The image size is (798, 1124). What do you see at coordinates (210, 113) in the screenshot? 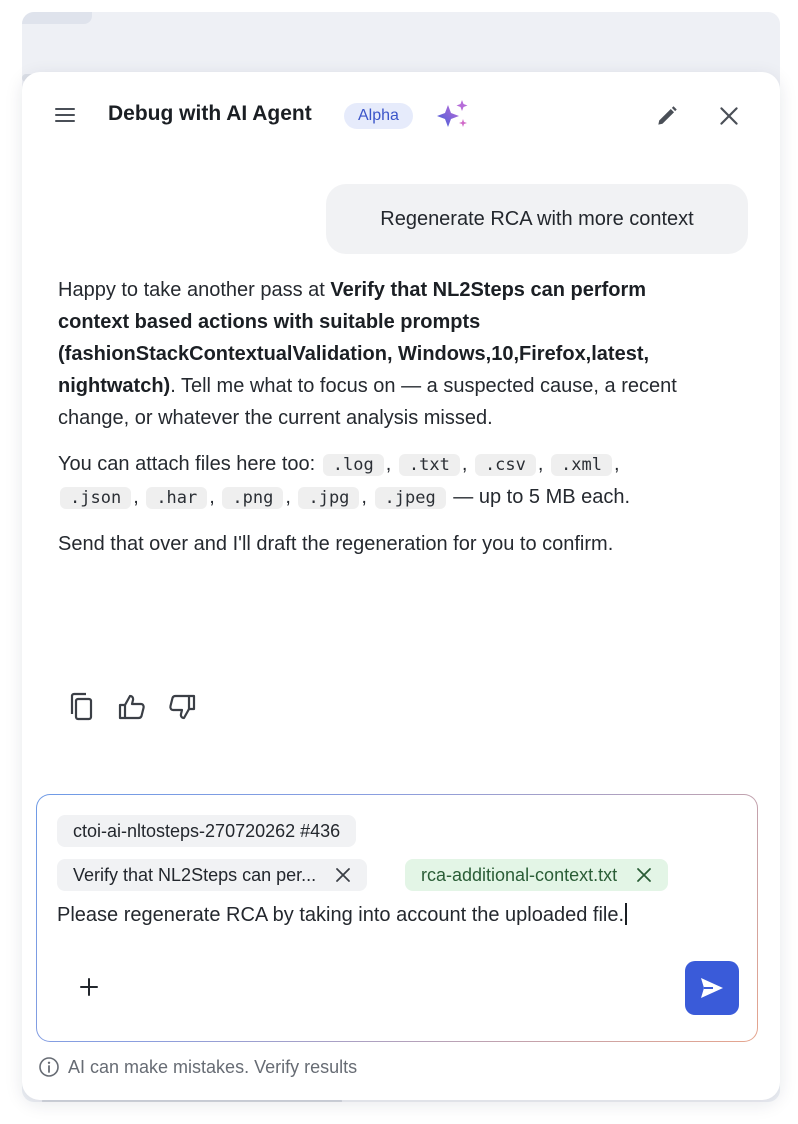
I see `panel-title: Debug with AI Agent` at bounding box center [210, 113].